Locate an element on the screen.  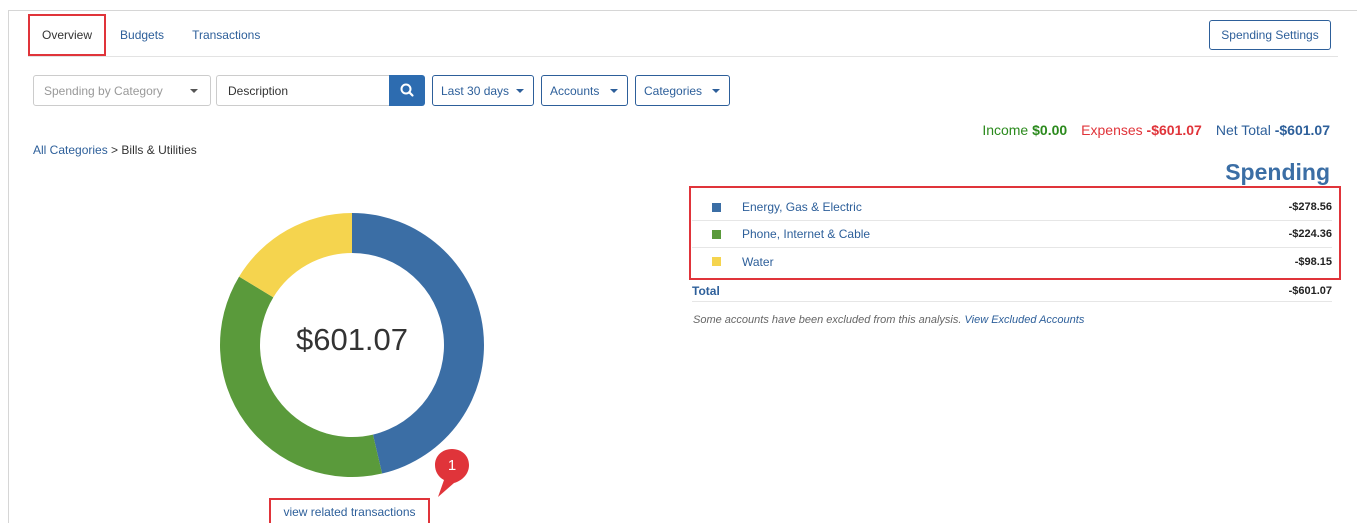
spending-heading: Spending is located at coordinates (1277, 172).